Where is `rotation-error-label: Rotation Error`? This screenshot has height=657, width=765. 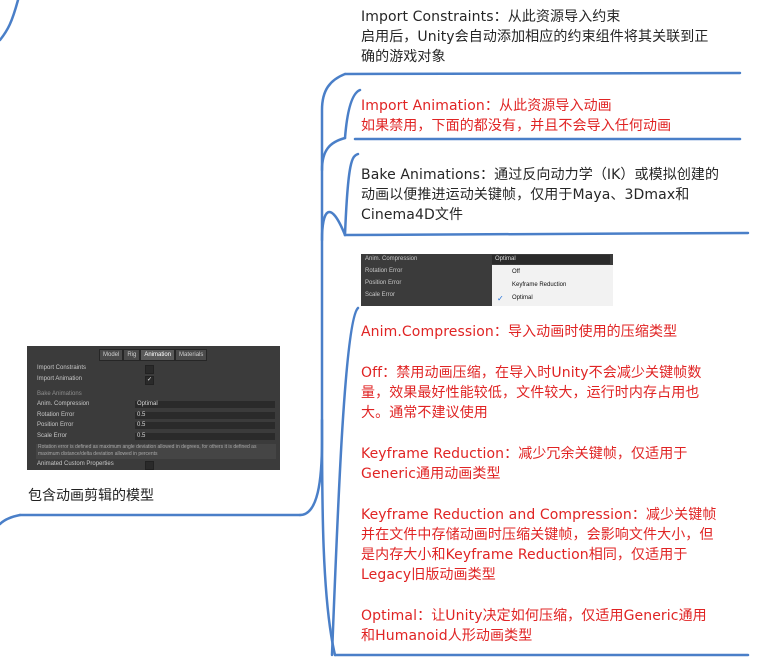 rotation-error-label: Rotation Error is located at coordinates (56, 415).